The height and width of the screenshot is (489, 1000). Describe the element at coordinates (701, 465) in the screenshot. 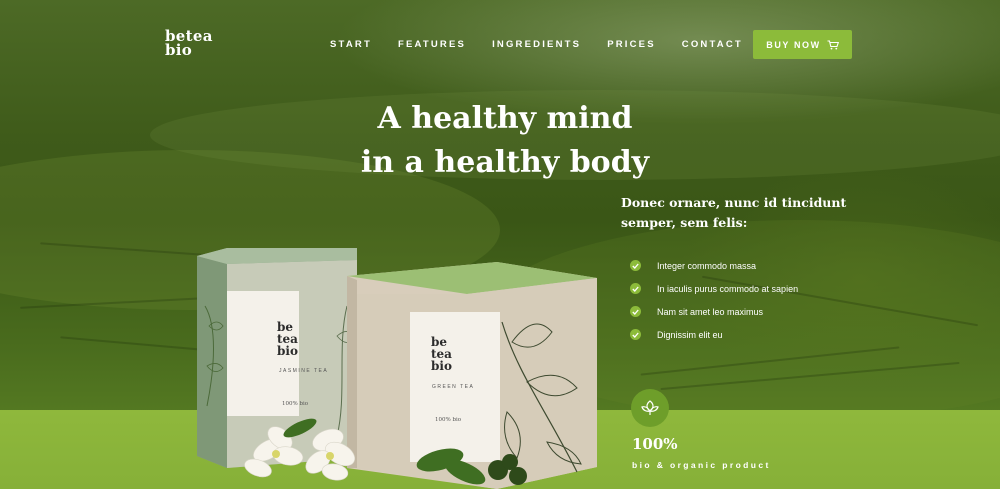

I see `organic-label: bio & organic product` at that location.